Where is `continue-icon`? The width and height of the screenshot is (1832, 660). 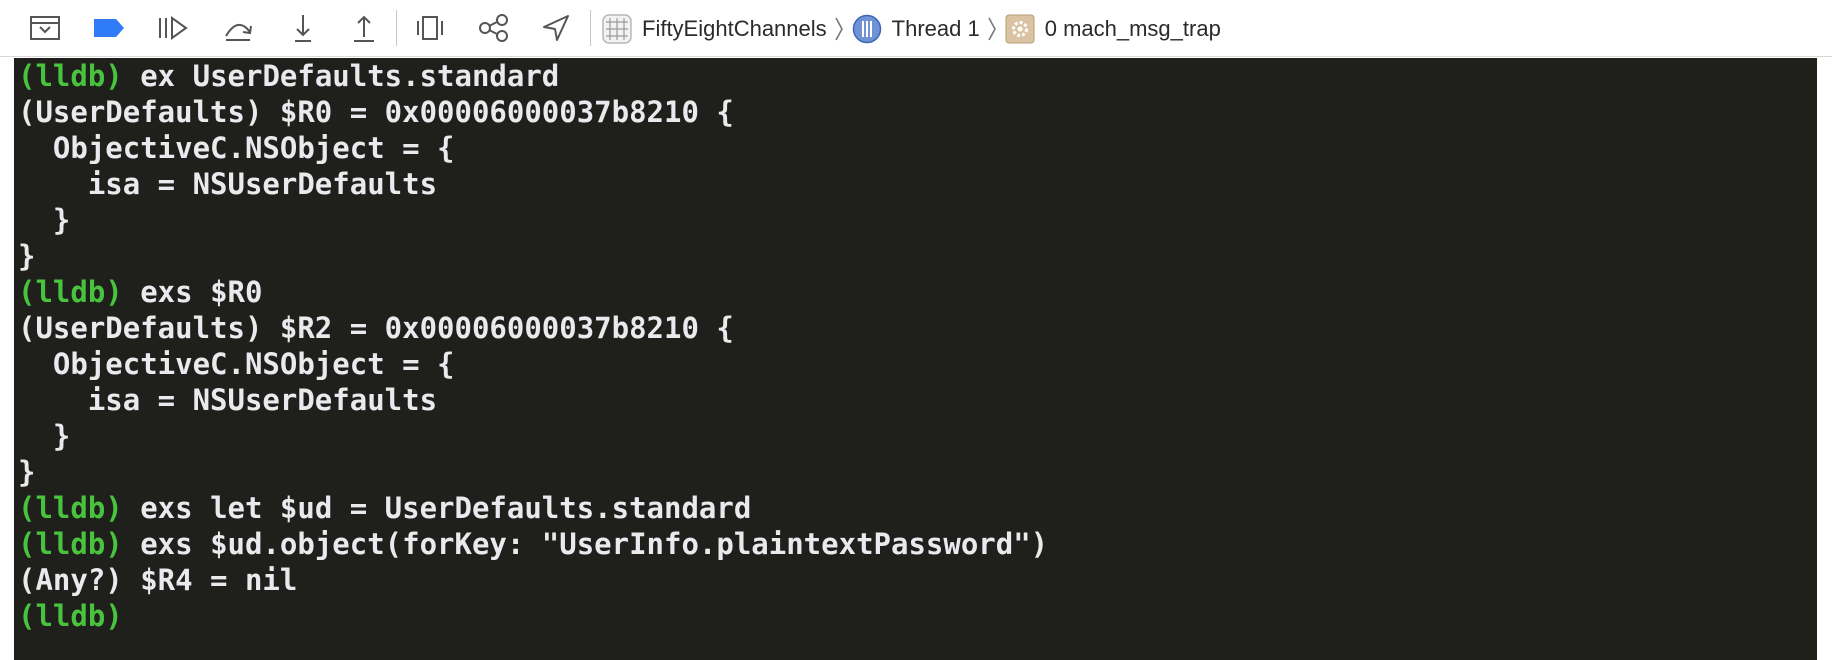 continue-icon is located at coordinates (173, 28).